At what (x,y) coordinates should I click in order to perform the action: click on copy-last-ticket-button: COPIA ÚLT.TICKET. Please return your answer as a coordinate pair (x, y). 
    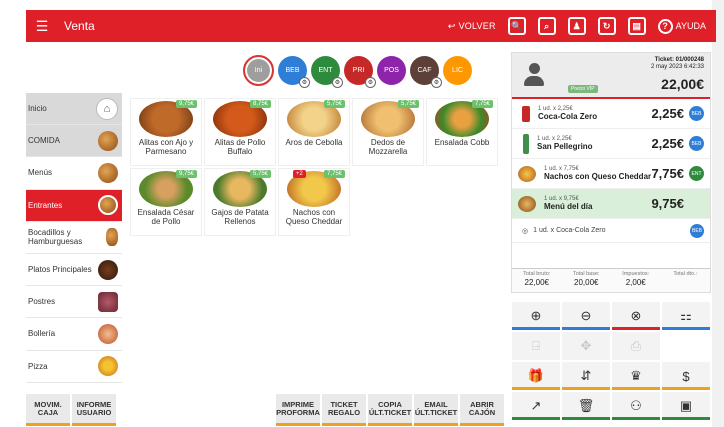
    Looking at the image, I should click on (390, 410).